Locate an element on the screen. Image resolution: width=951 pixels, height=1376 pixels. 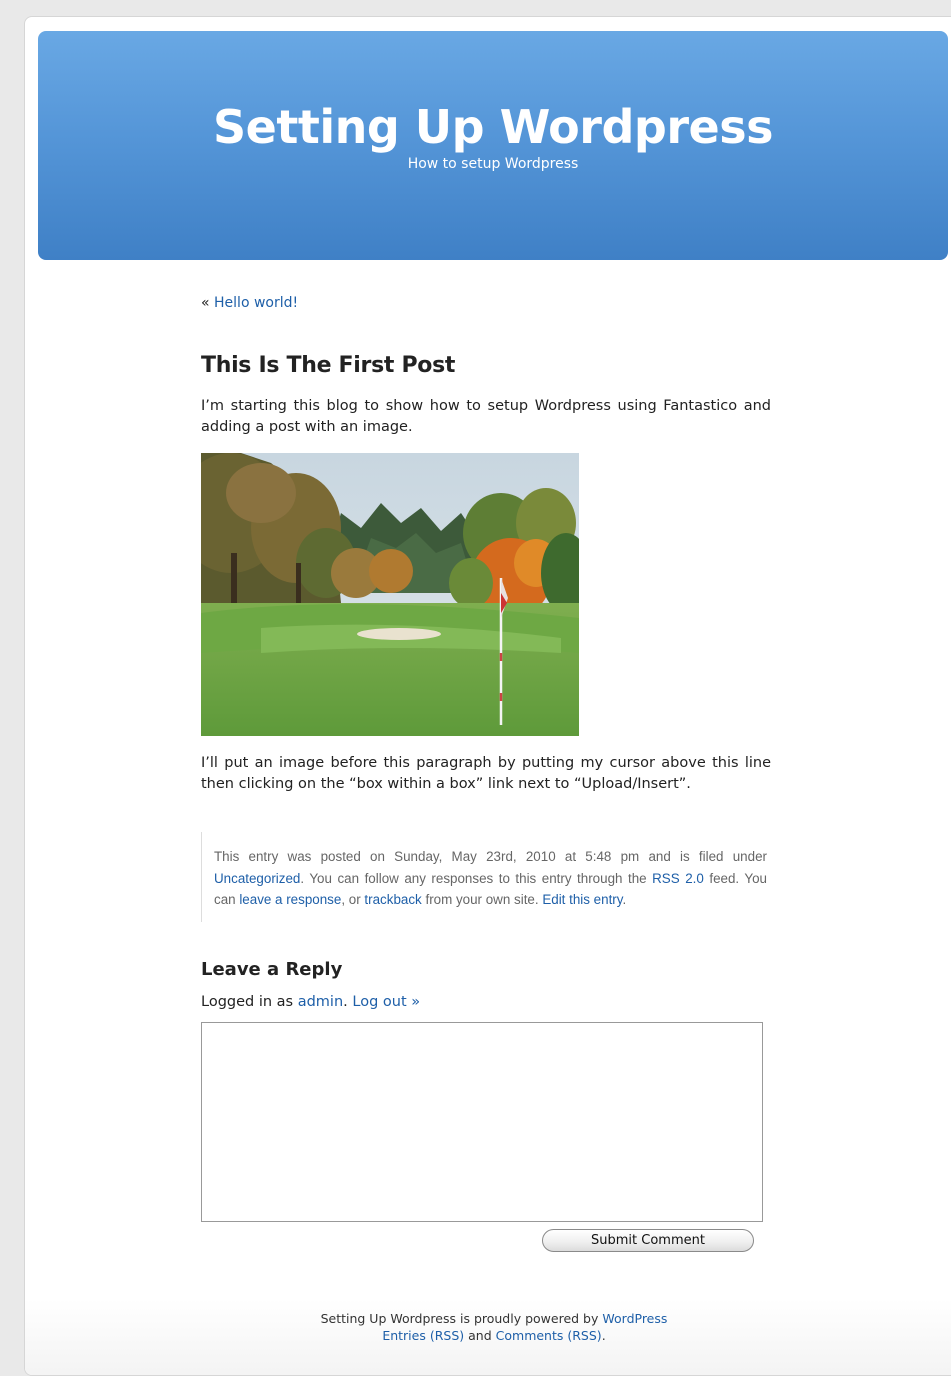
footer-end-punct: . is located at coordinates (603, 1335).